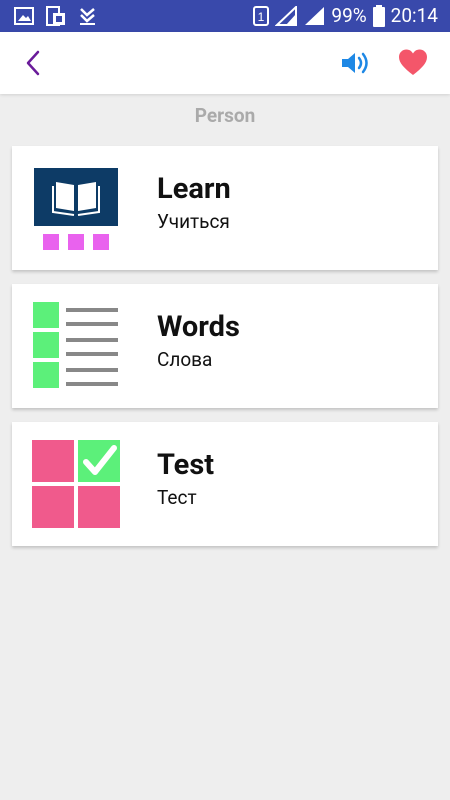 The width and height of the screenshot is (450, 800). Describe the element at coordinates (198, 327) in the screenshot. I see `words-title: Words` at that location.